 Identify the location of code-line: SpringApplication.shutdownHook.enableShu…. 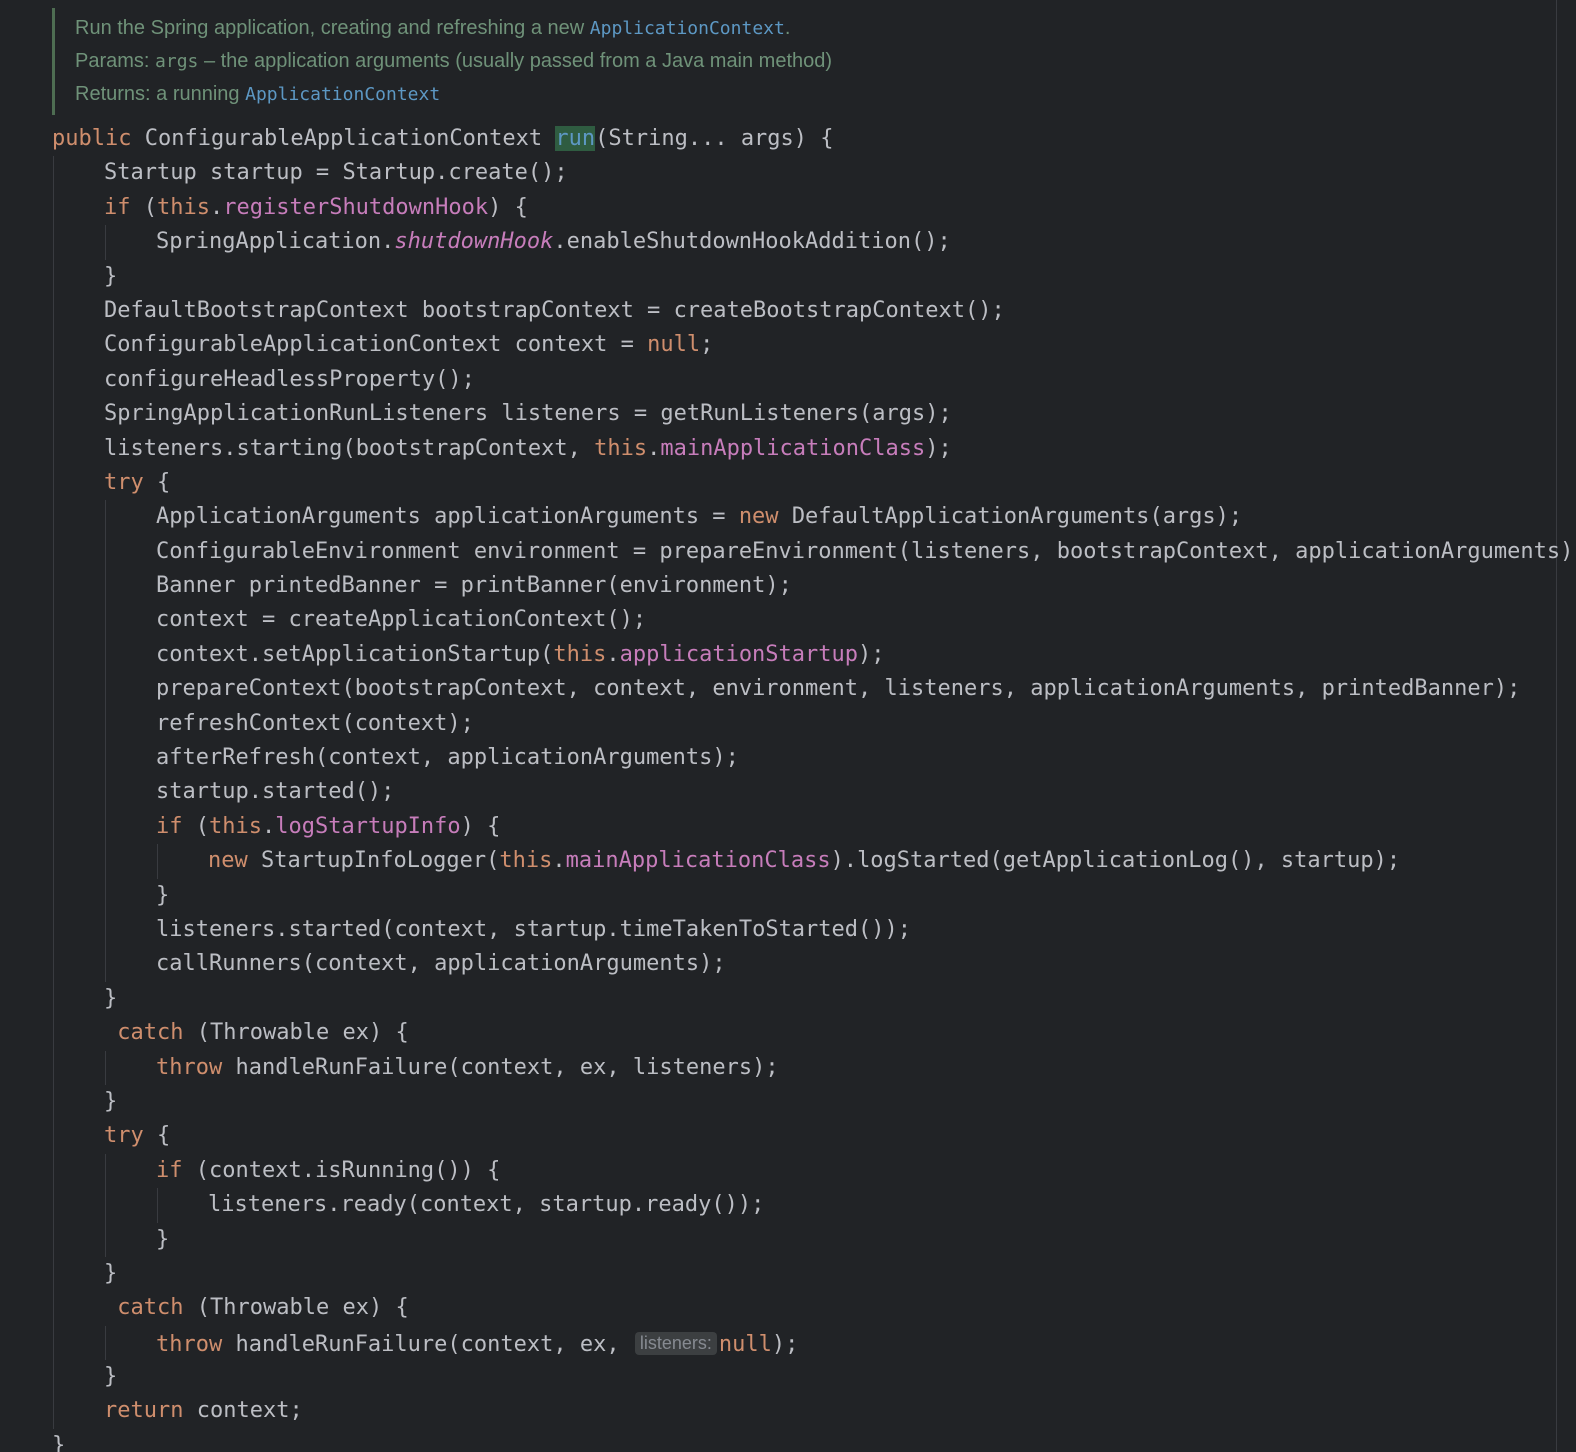
(788, 242).